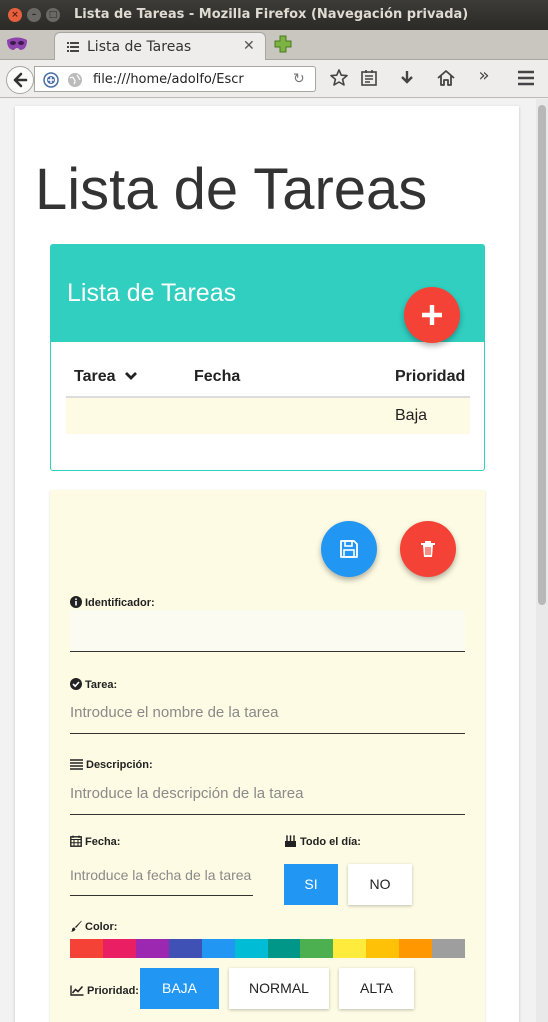  I want to click on sort-chevron-down-icon, so click(130, 376).